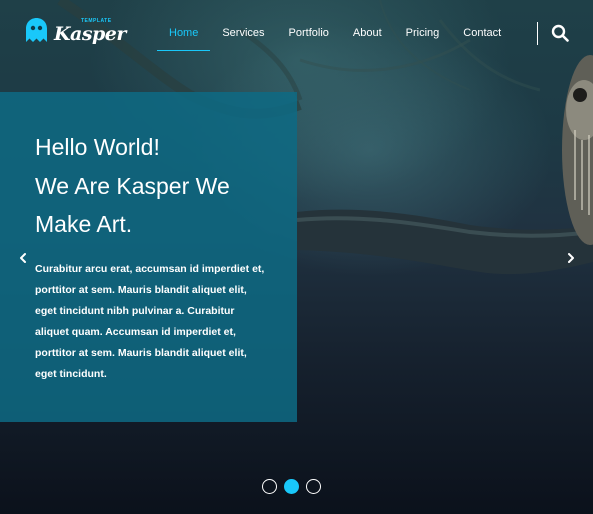  What do you see at coordinates (423, 34) in the screenshot?
I see `nav-item-pricing: Pricing` at bounding box center [423, 34].